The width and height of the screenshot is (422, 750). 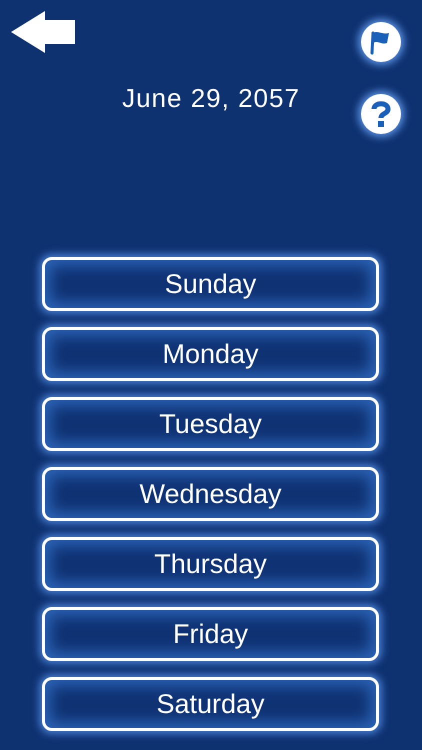 What do you see at coordinates (210, 284) in the screenshot?
I see `day-button: Sunday` at bounding box center [210, 284].